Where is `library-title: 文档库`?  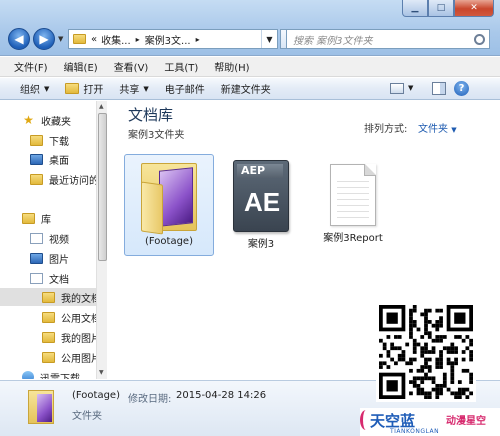 library-title: 文档库 is located at coordinates (151, 115).